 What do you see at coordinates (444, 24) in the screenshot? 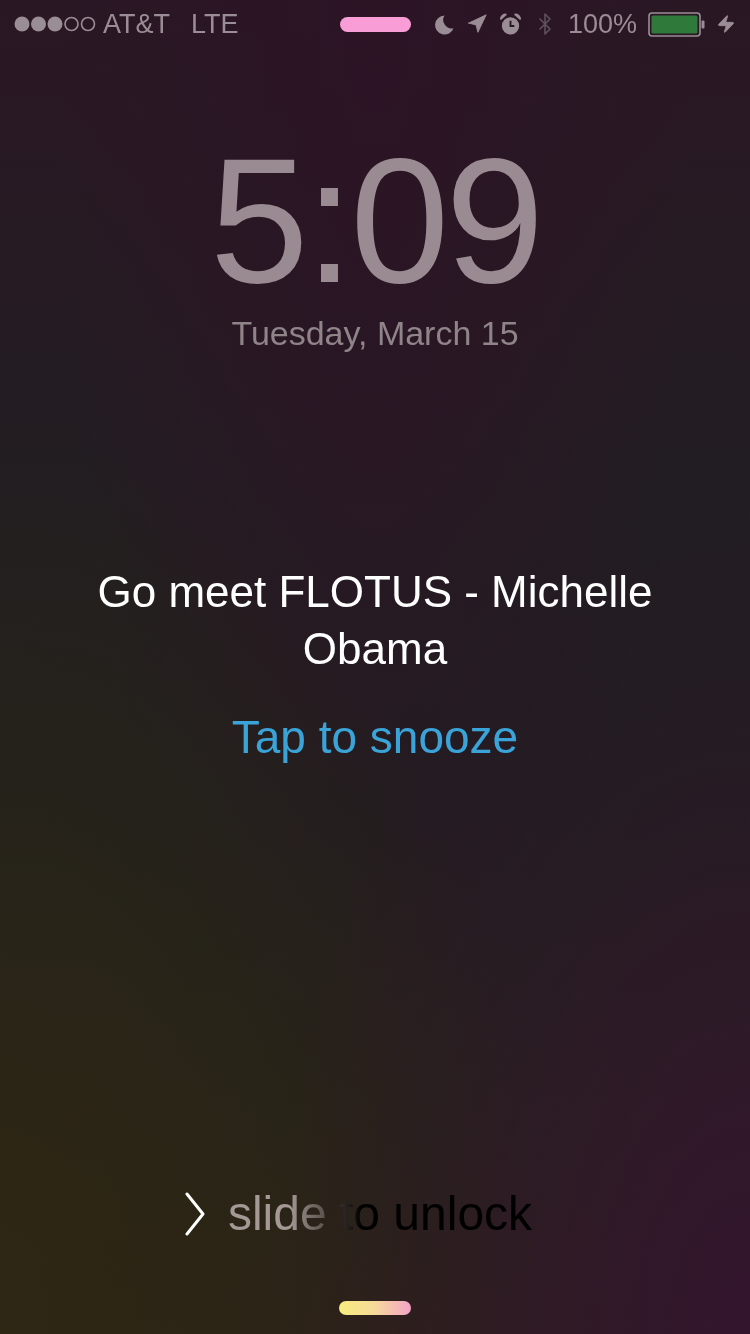
I see `moon-icon` at bounding box center [444, 24].